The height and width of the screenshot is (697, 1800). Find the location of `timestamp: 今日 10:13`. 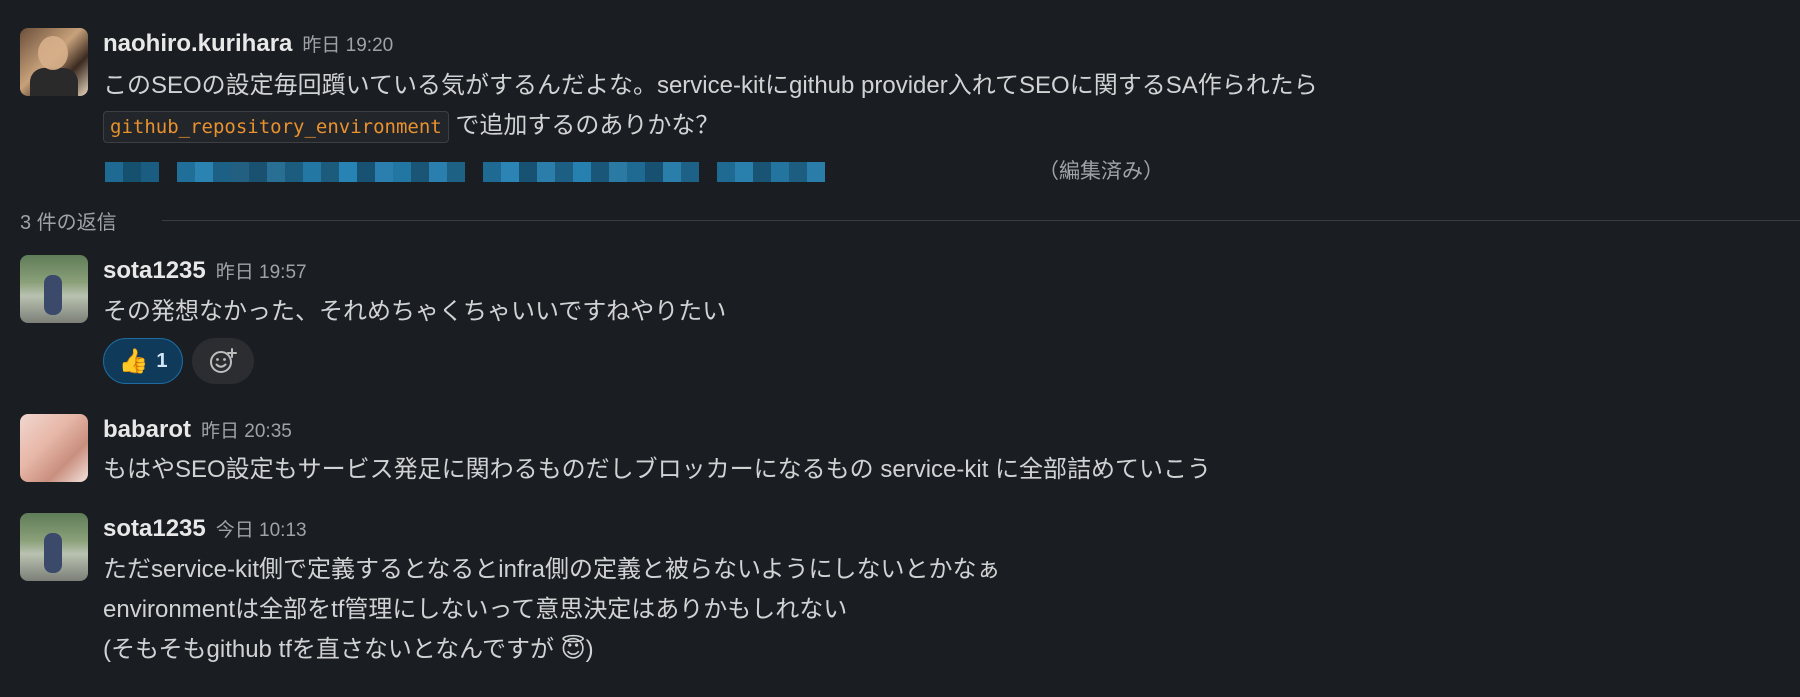

timestamp: 今日 10:13 is located at coordinates (261, 530).